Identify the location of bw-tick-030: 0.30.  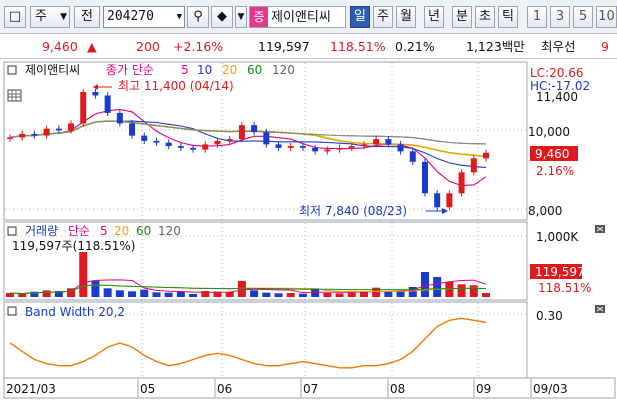
(549, 316).